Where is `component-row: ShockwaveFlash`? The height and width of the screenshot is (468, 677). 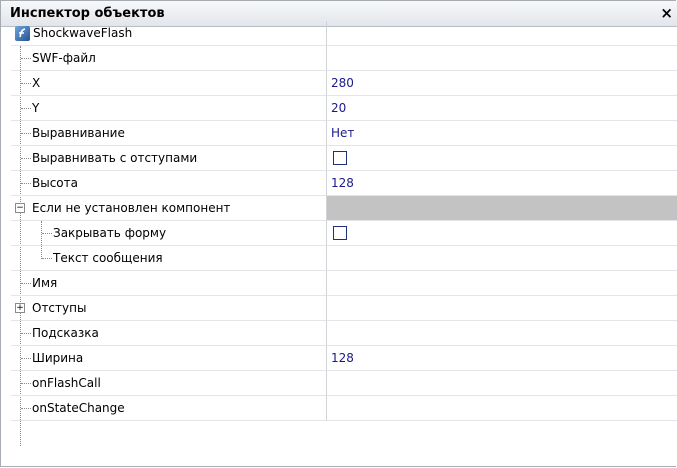
component-row: ShockwaveFlash is located at coordinates (344, 33).